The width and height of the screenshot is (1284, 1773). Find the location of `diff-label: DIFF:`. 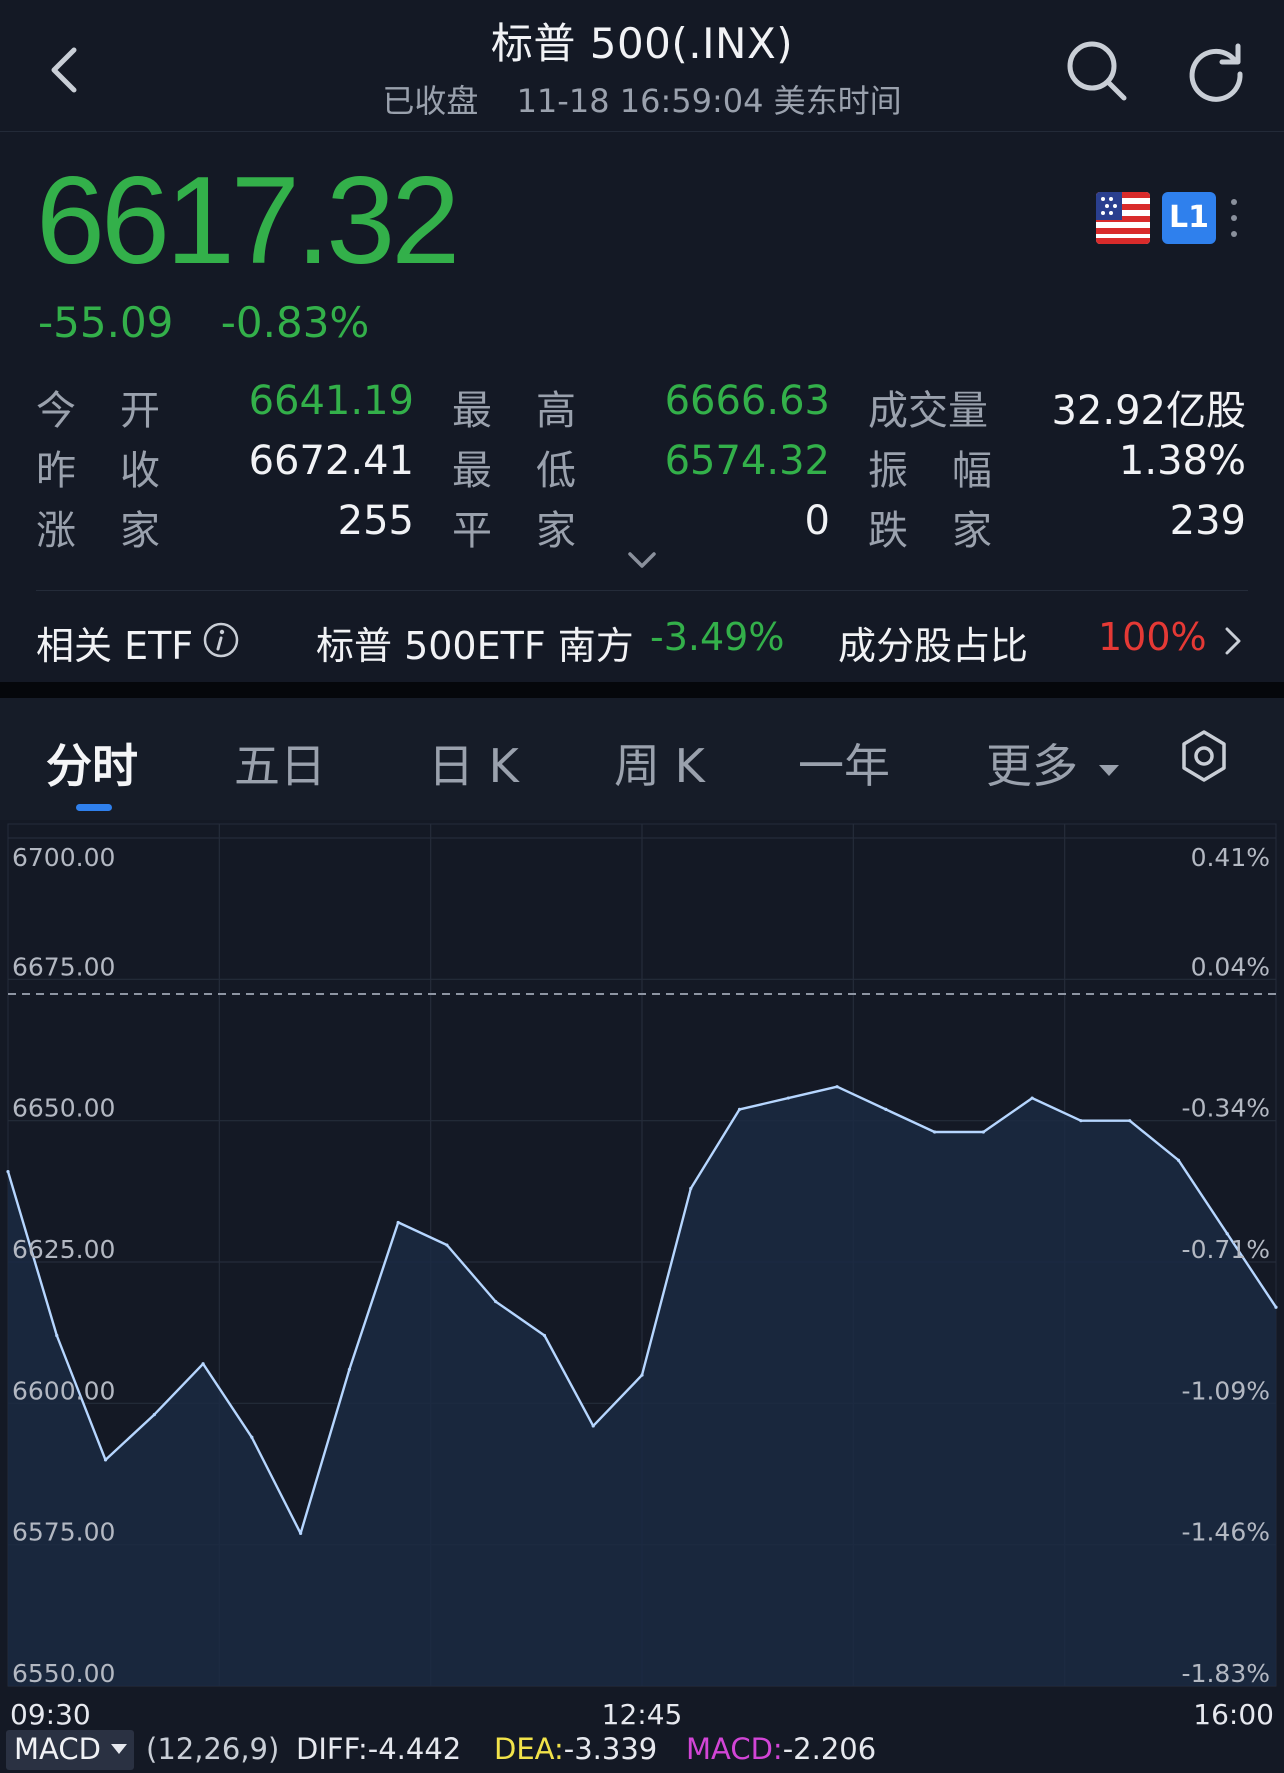

diff-label: DIFF: is located at coordinates (332, 1749).